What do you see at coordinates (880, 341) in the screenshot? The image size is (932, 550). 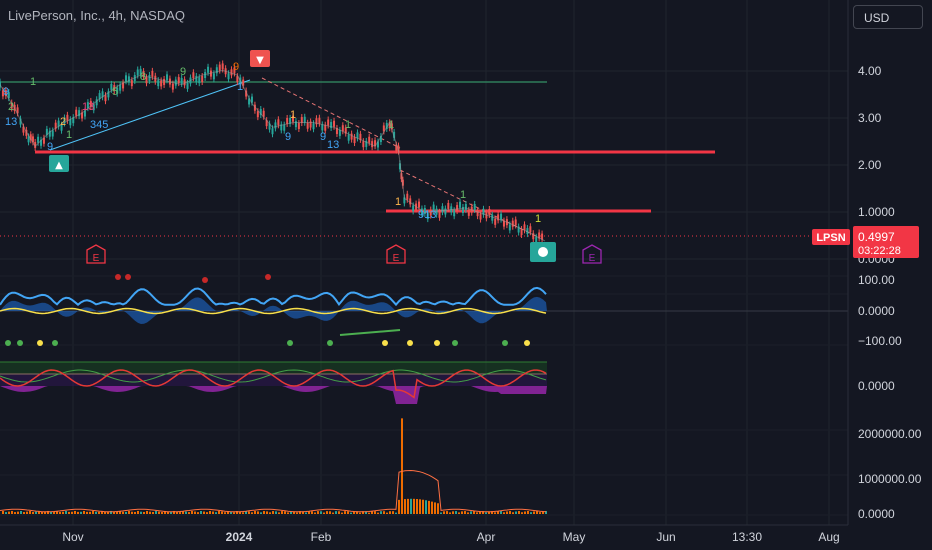 I see `y-tick-label: −100.00` at bounding box center [880, 341].